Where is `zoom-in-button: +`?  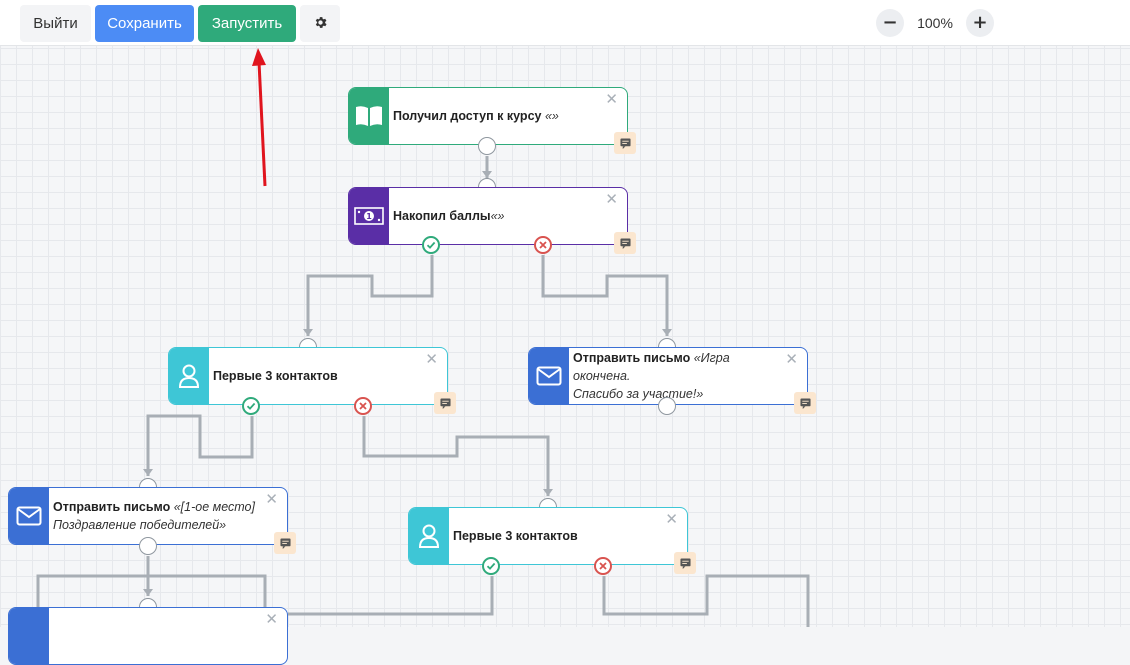 zoom-in-button: + is located at coordinates (980, 23).